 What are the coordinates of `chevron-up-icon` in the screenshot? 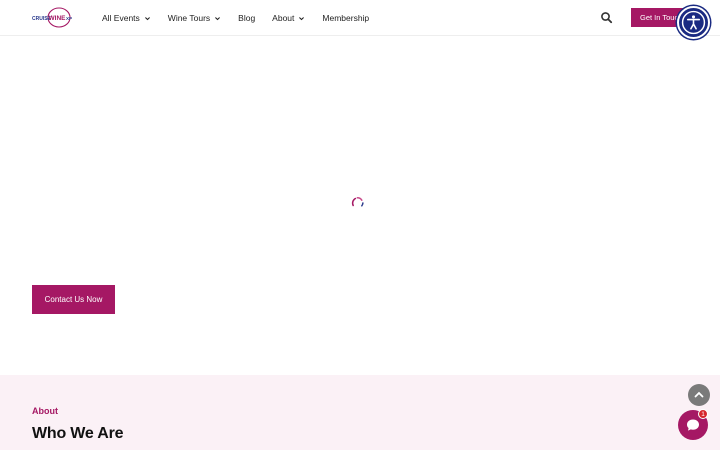 It's located at (699, 394).